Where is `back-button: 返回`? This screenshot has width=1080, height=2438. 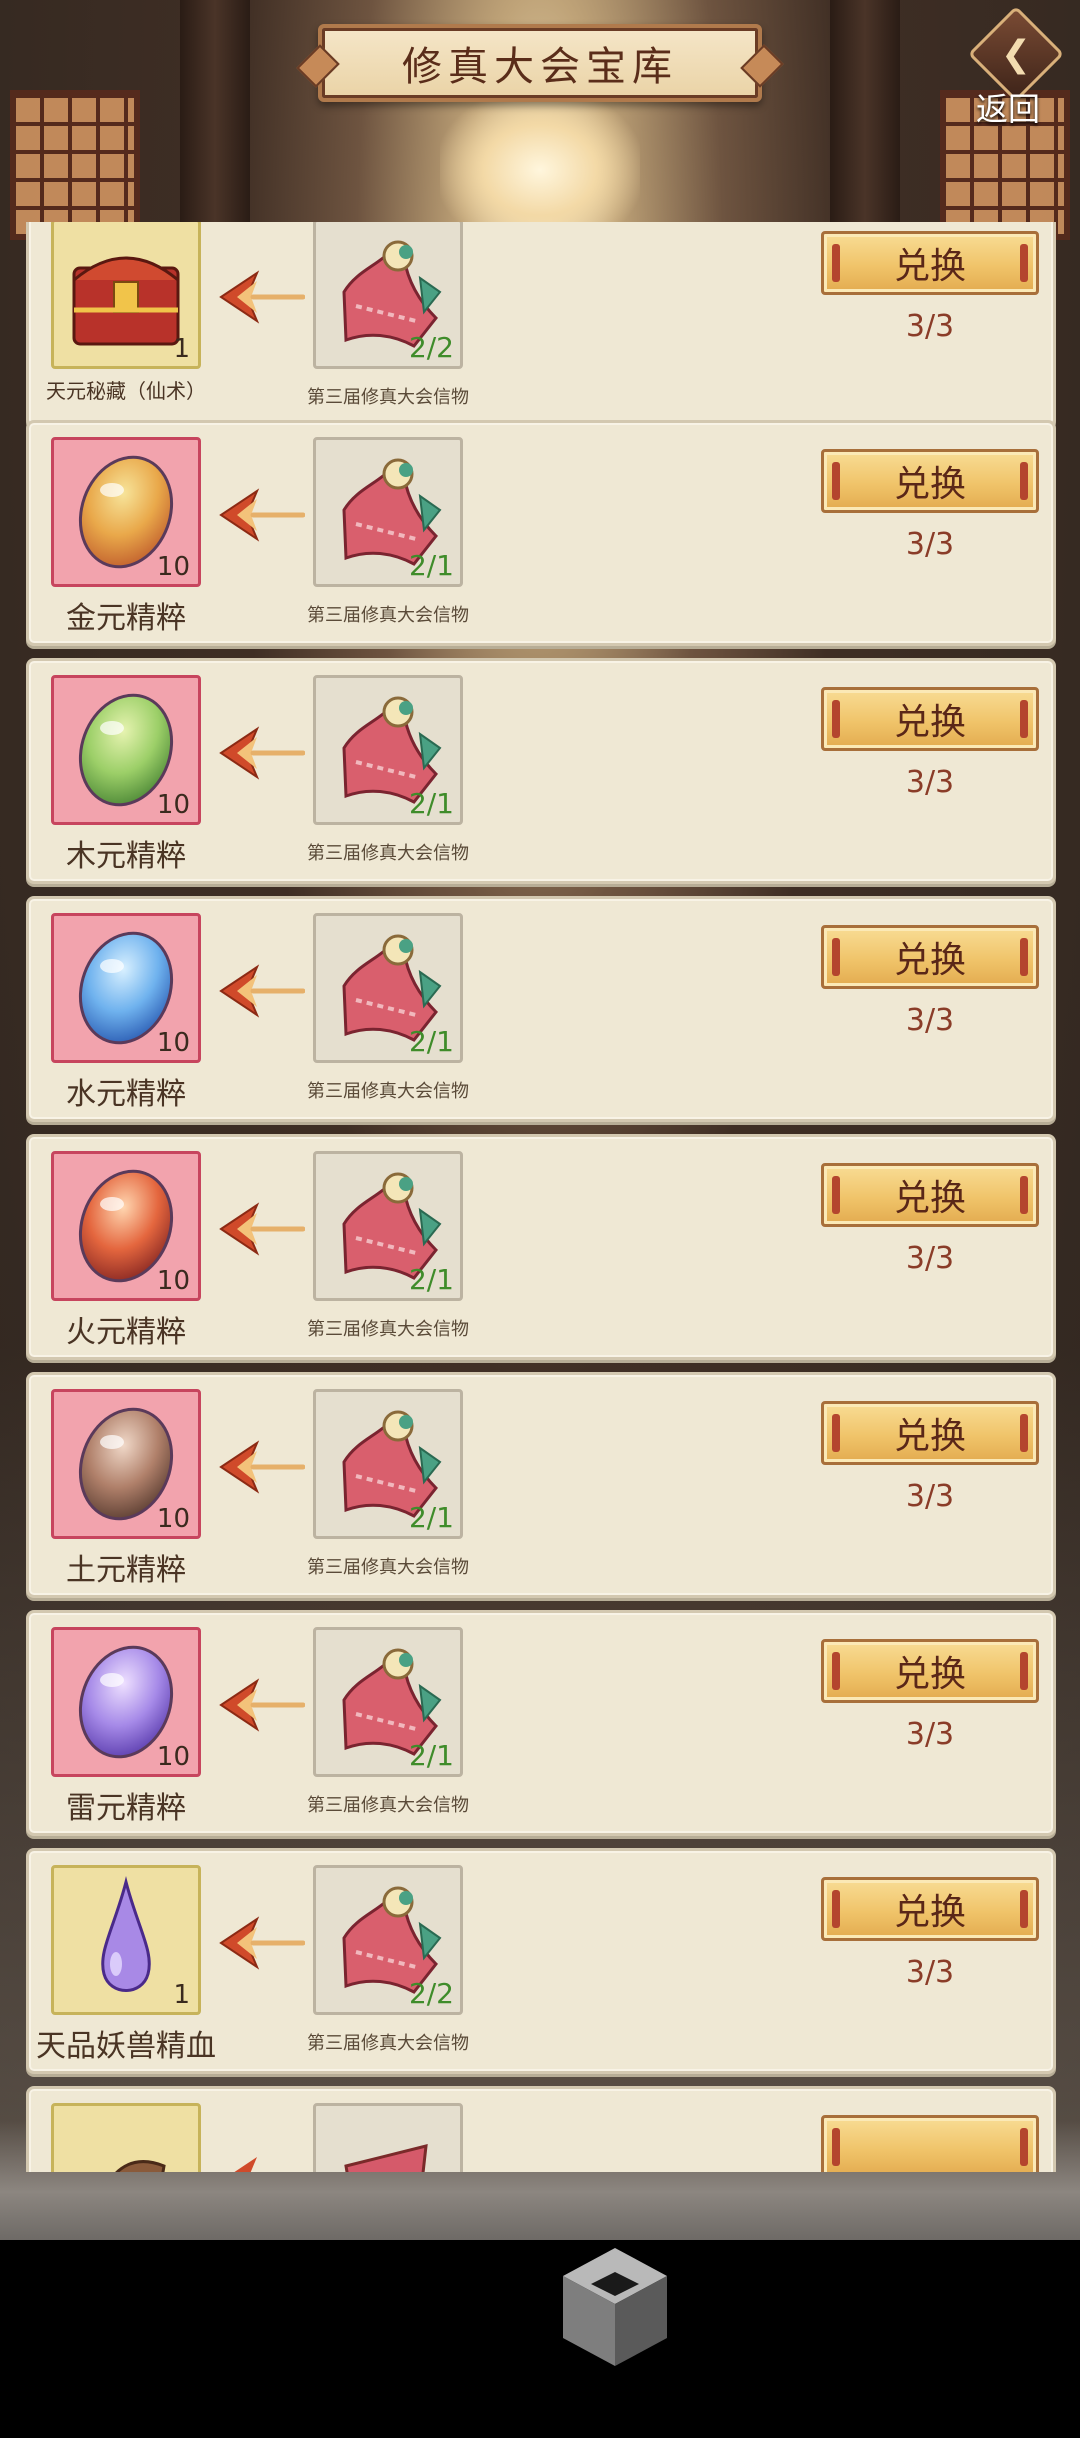
back-button: 返回 is located at coordinates (1015, 66).